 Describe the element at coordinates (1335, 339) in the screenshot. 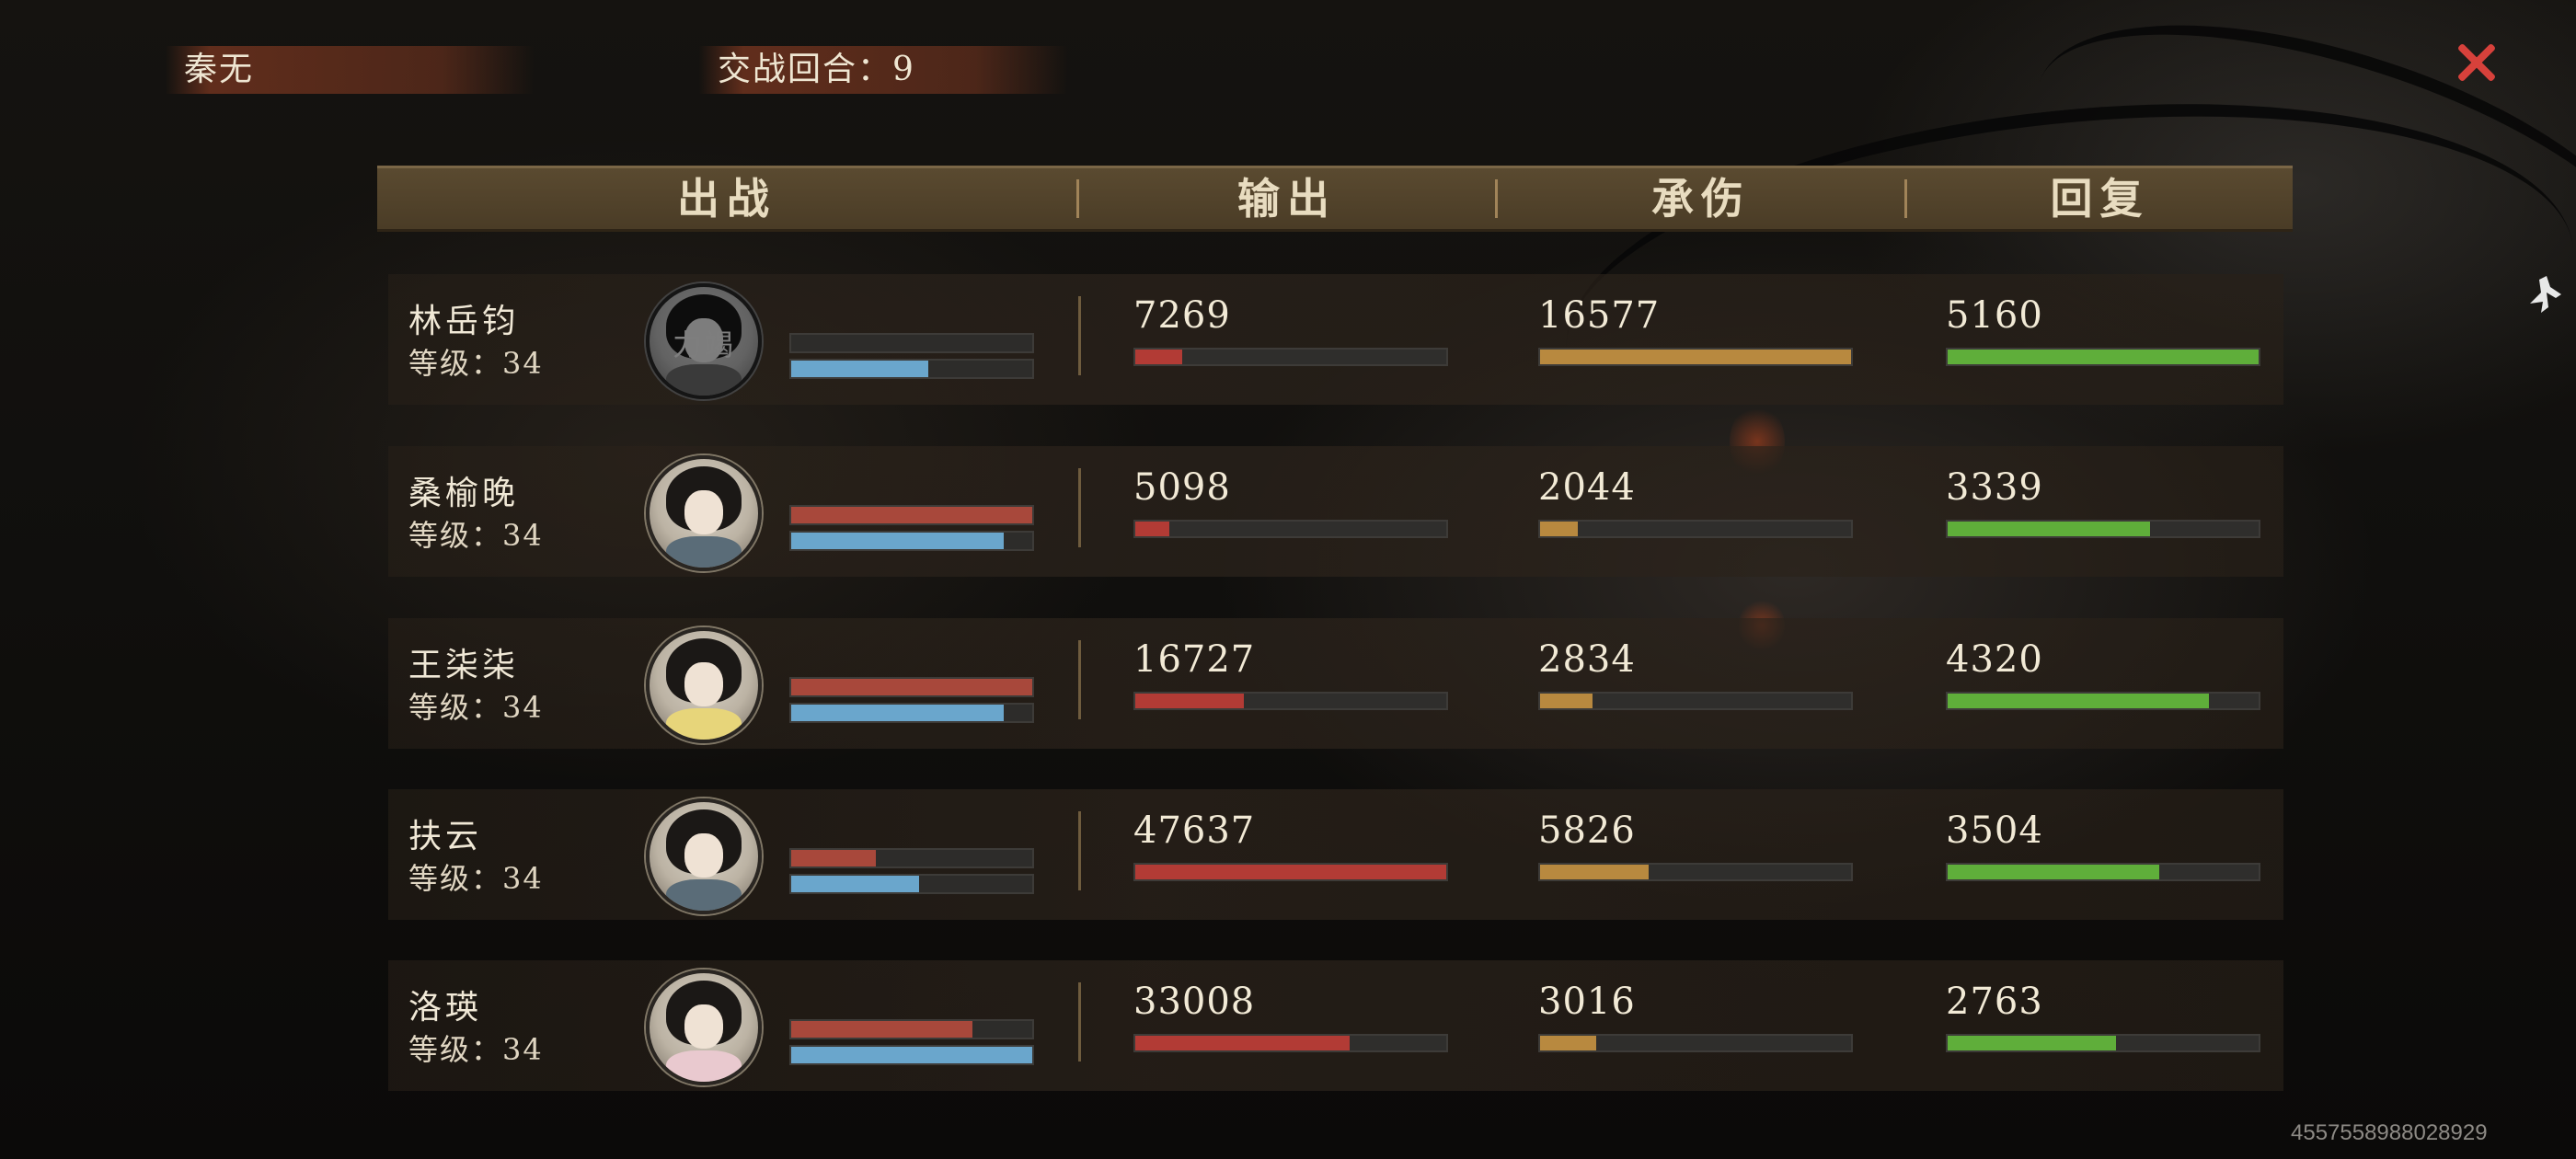

I see `character-row: 林岳钧等级：34 力竭 7269 16577 5160` at that location.